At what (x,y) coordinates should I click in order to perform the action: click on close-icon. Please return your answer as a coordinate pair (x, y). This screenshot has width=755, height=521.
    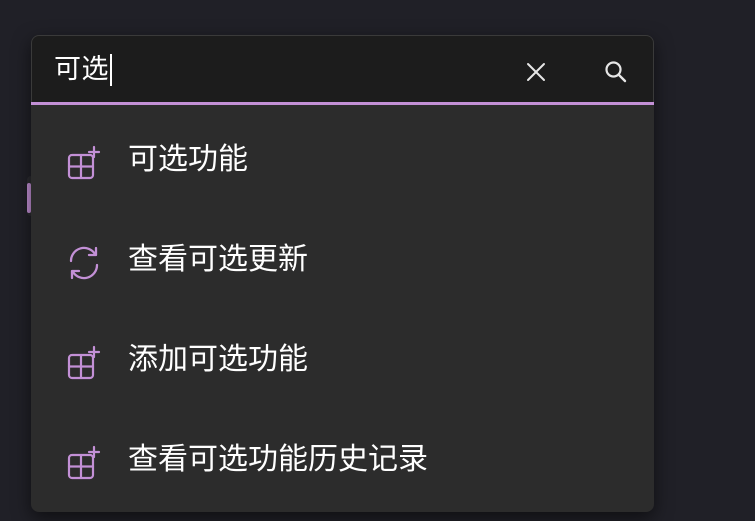
    Looking at the image, I should click on (536, 72).